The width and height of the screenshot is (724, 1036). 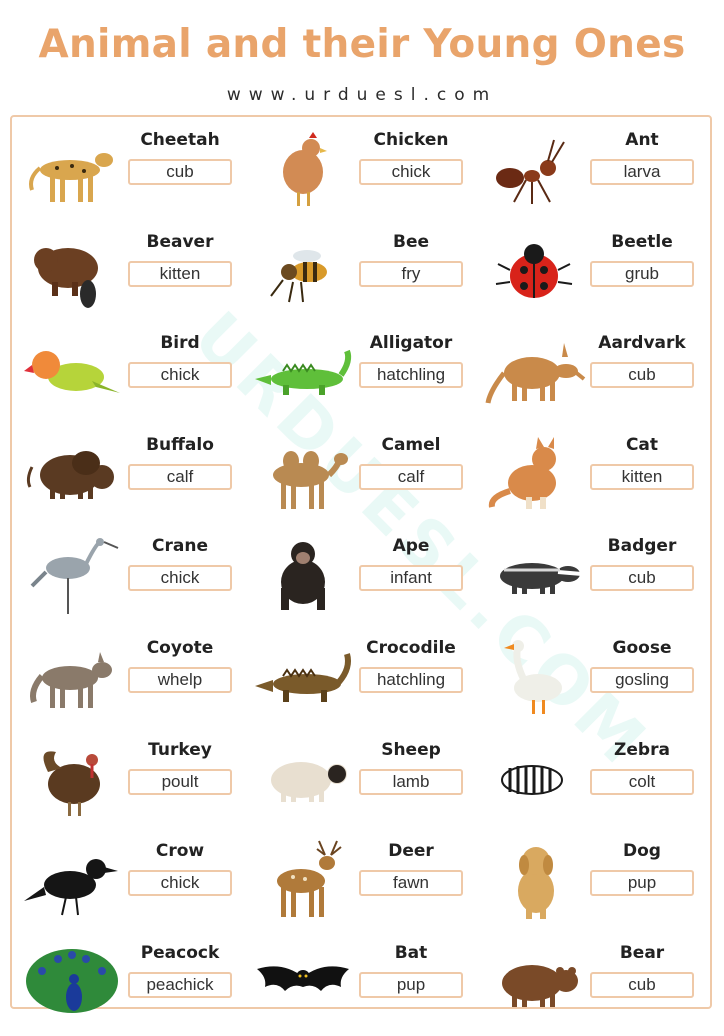 I want to click on beetle-icon, so click(x=534, y=271).